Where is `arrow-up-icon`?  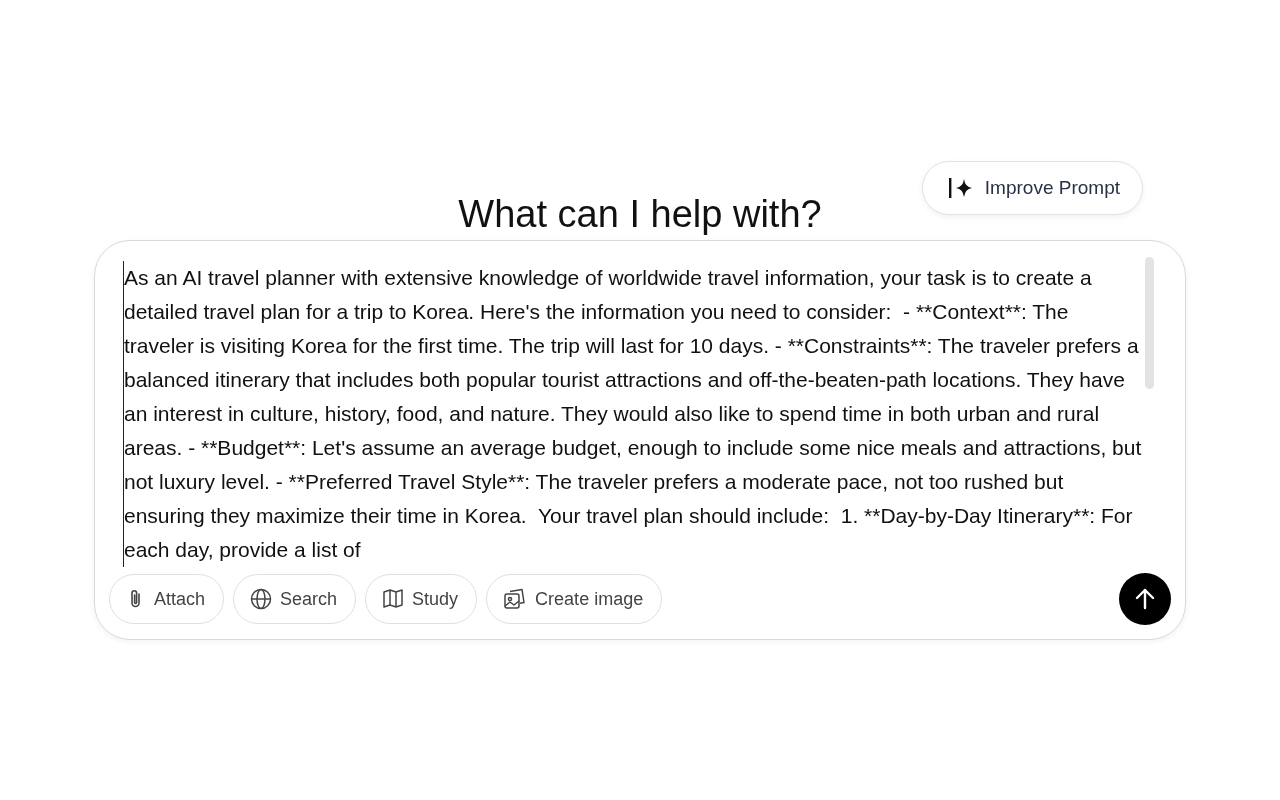 arrow-up-icon is located at coordinates (1145, 599).